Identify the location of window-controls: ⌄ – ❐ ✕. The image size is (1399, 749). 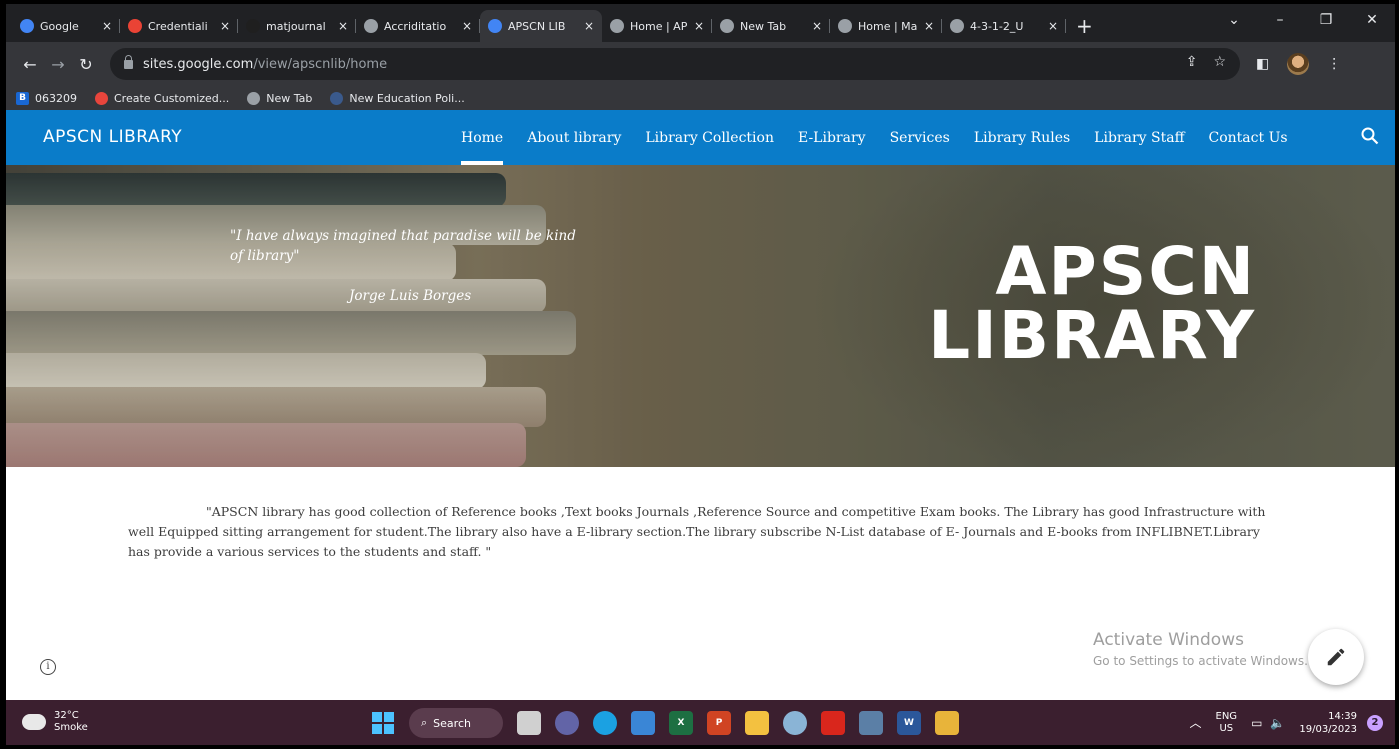
(1303, 20).